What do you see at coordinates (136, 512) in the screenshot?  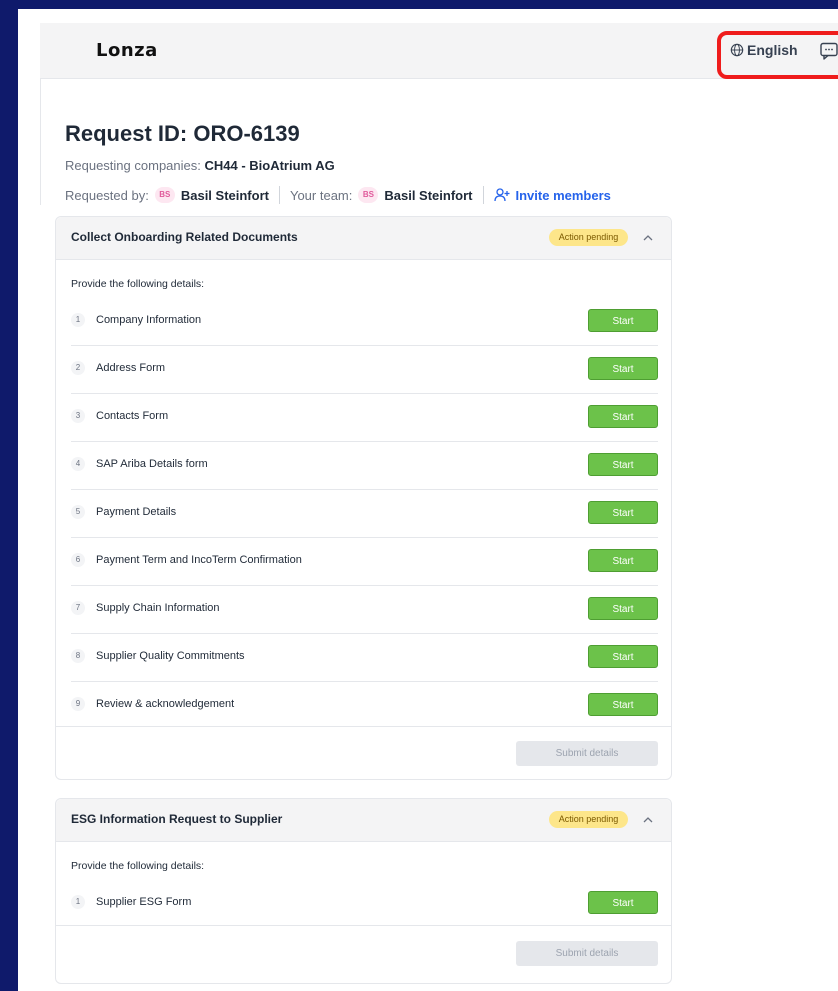 I see `step-label: Payment Details` at bounding box center [136, 512].